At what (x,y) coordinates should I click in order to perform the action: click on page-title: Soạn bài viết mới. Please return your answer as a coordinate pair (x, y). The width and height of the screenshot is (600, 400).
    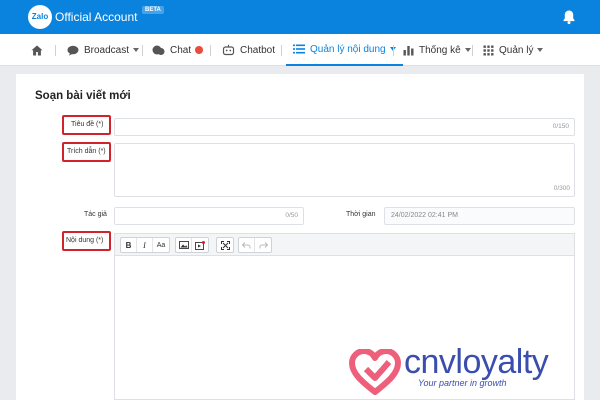
    Looking at the image, I should click on (83, 96).